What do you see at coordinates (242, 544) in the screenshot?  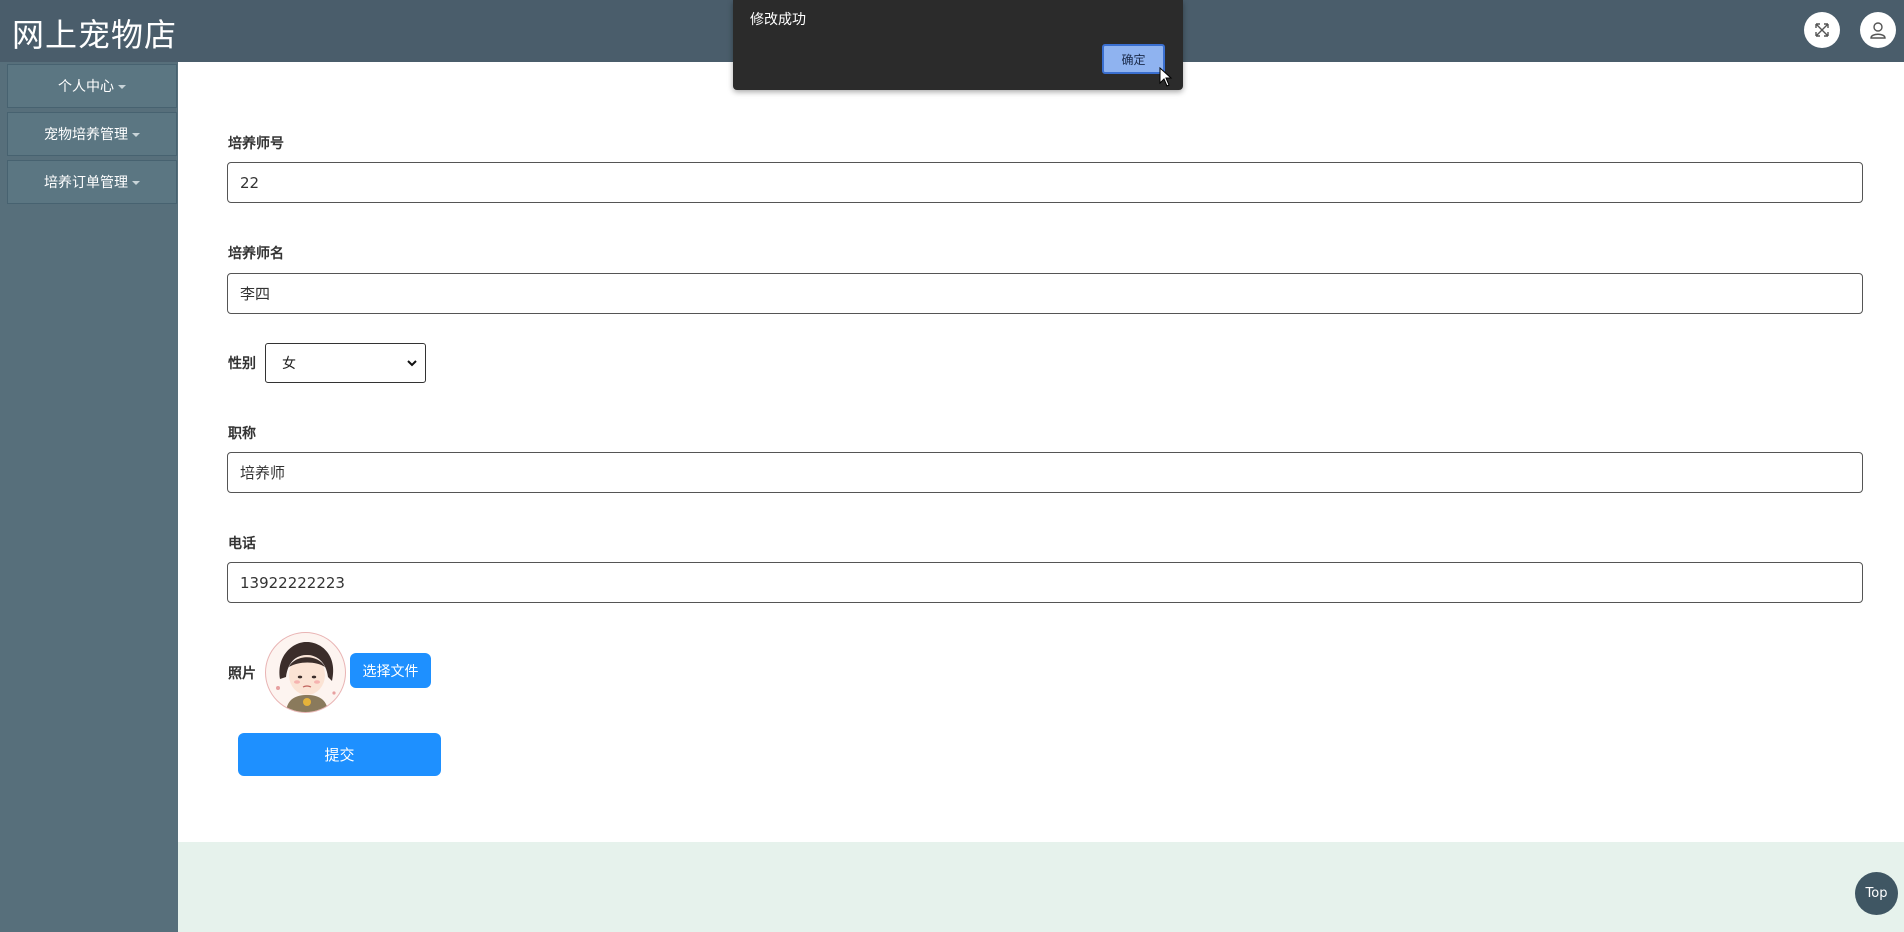 I see `phone-label: 电话` at bounding box center [242, 544].